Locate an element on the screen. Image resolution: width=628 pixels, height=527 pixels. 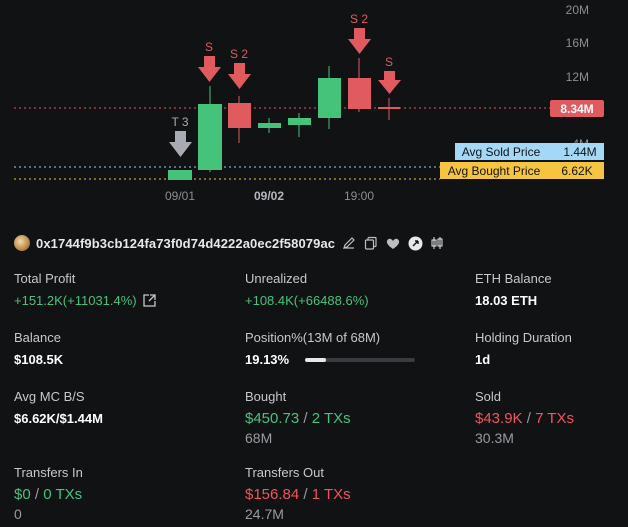
unrealized-stat: Unrealized +108.4K(+66488.6%) is located at coordinates (307, 289).